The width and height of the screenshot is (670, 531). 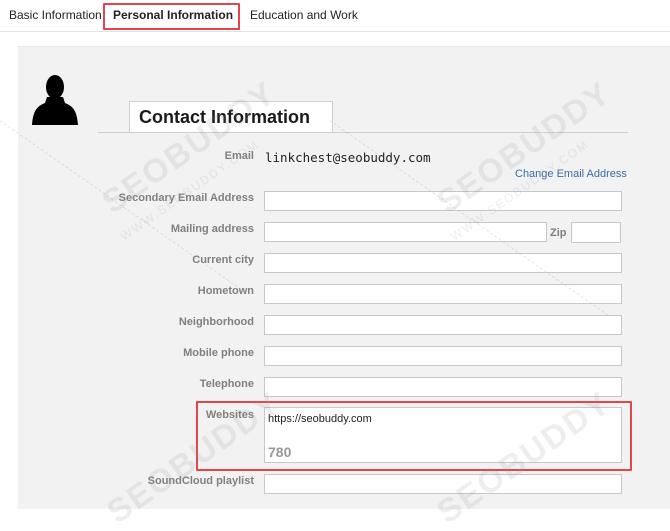 What do you see at coordinates (186, 198) in the screenshot?
I see `secondary-email-label: Secondary Email Address` at bounding box center [186, 198].